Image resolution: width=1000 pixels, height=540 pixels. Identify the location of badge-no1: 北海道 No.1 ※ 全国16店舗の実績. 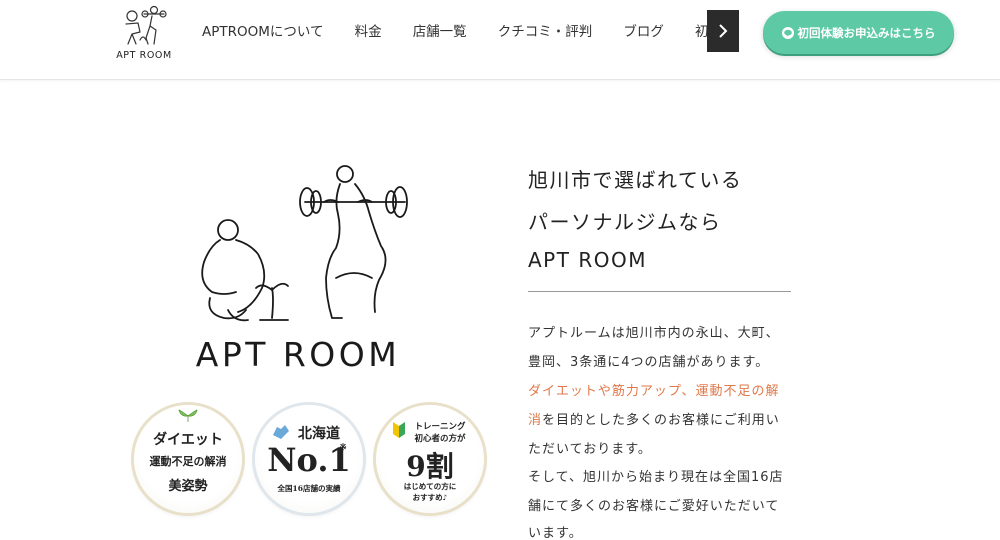
(309, 459).